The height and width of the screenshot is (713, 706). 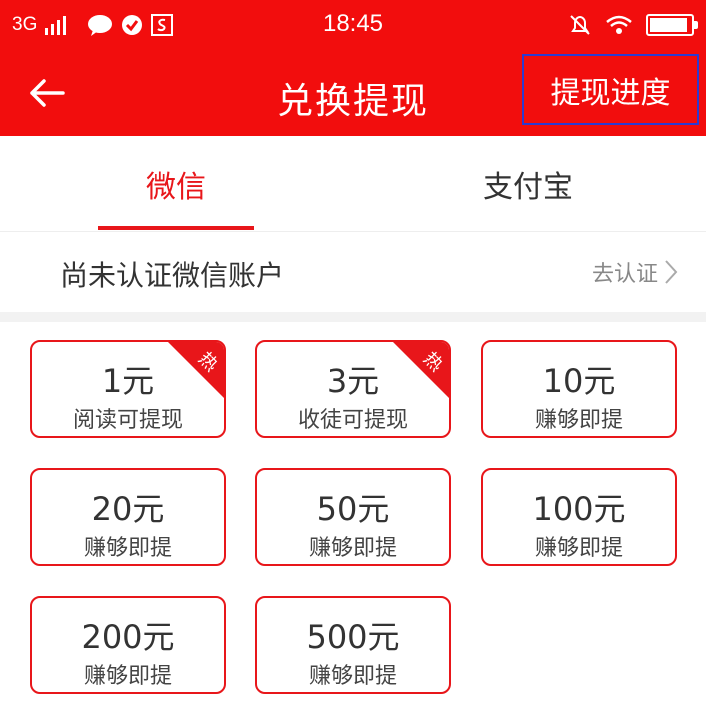 I want to click on verify-account-row: 尚未认证微信账户 去认证, so click(x=353, y=272).